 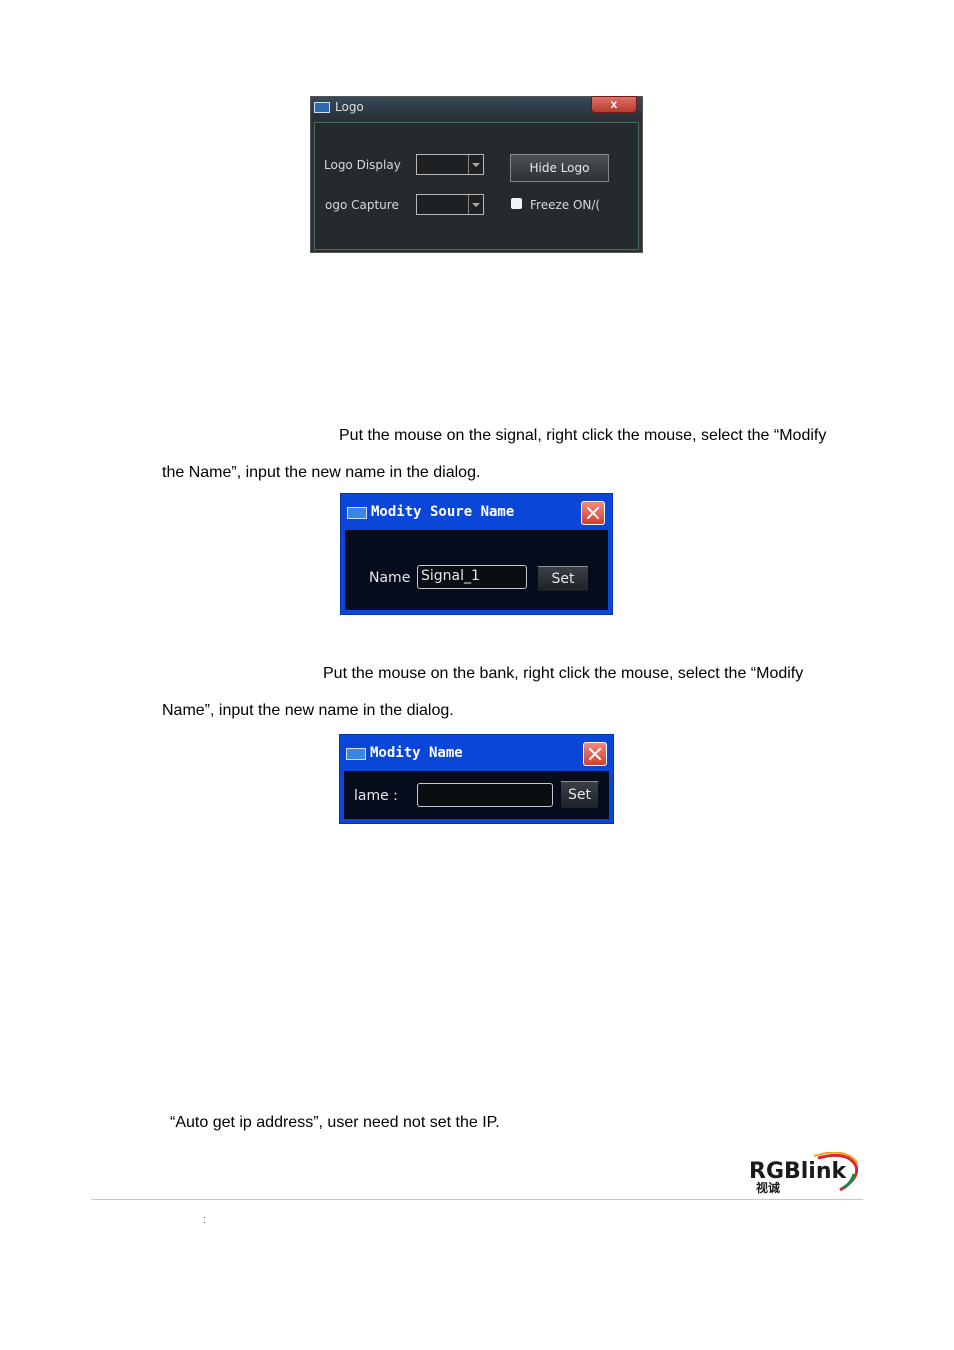 I want to click on hide-logo-button: Hide Logo, so click(x=559, y=168).